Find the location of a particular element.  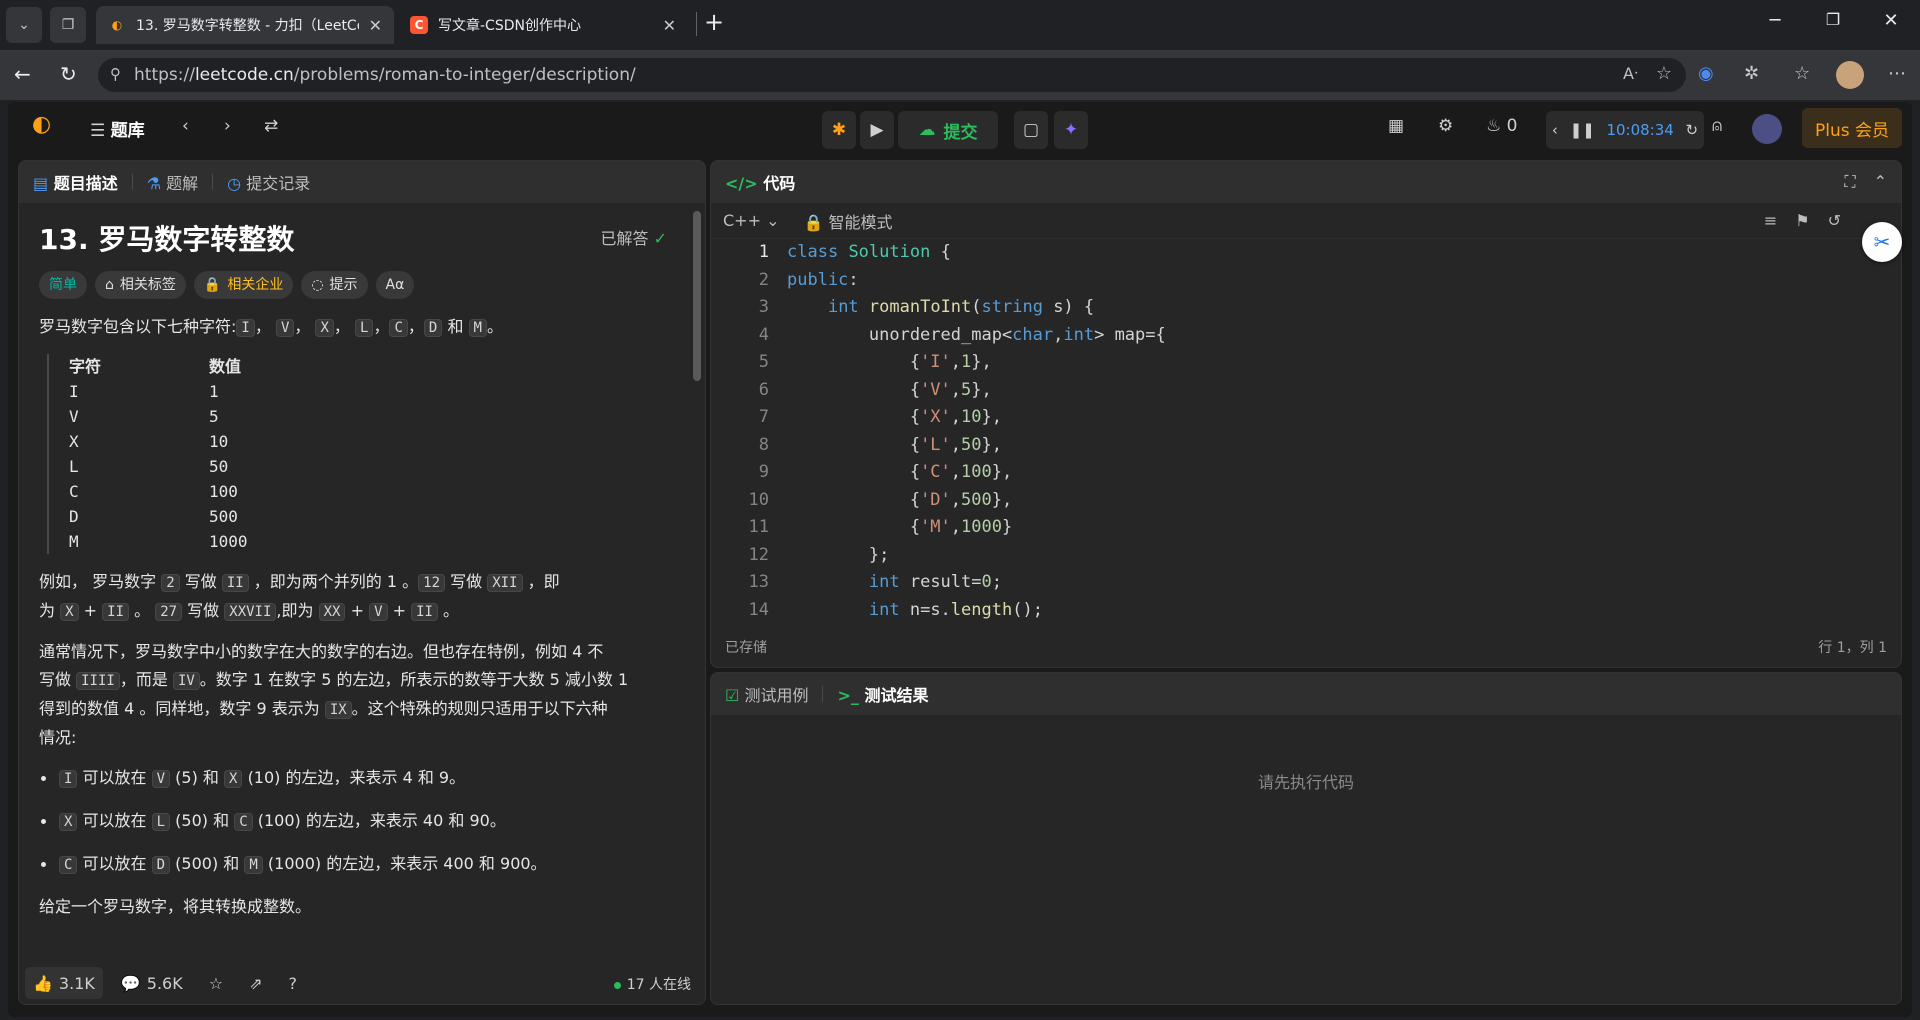

mode-label: 智能模式 is located at coordinates (860, 222).